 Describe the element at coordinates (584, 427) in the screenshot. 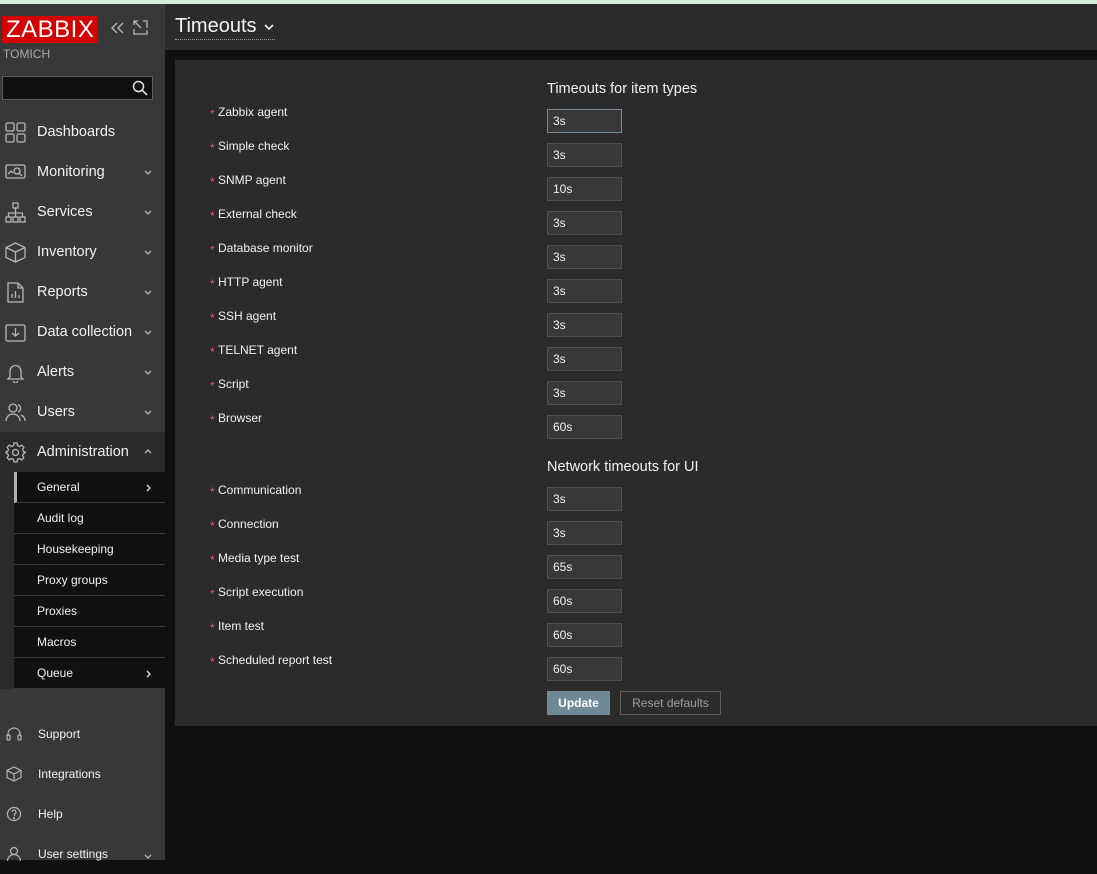

I see `browser-timeout-input` at that location.